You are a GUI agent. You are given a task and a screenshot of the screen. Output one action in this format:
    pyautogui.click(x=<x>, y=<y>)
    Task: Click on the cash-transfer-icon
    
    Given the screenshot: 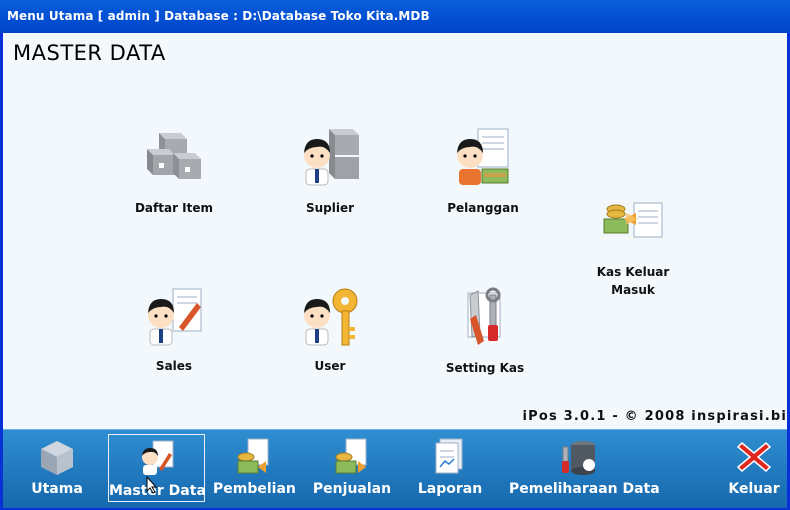 What is the action you would take?
    pyautogui.click(x=633, y=224)
    